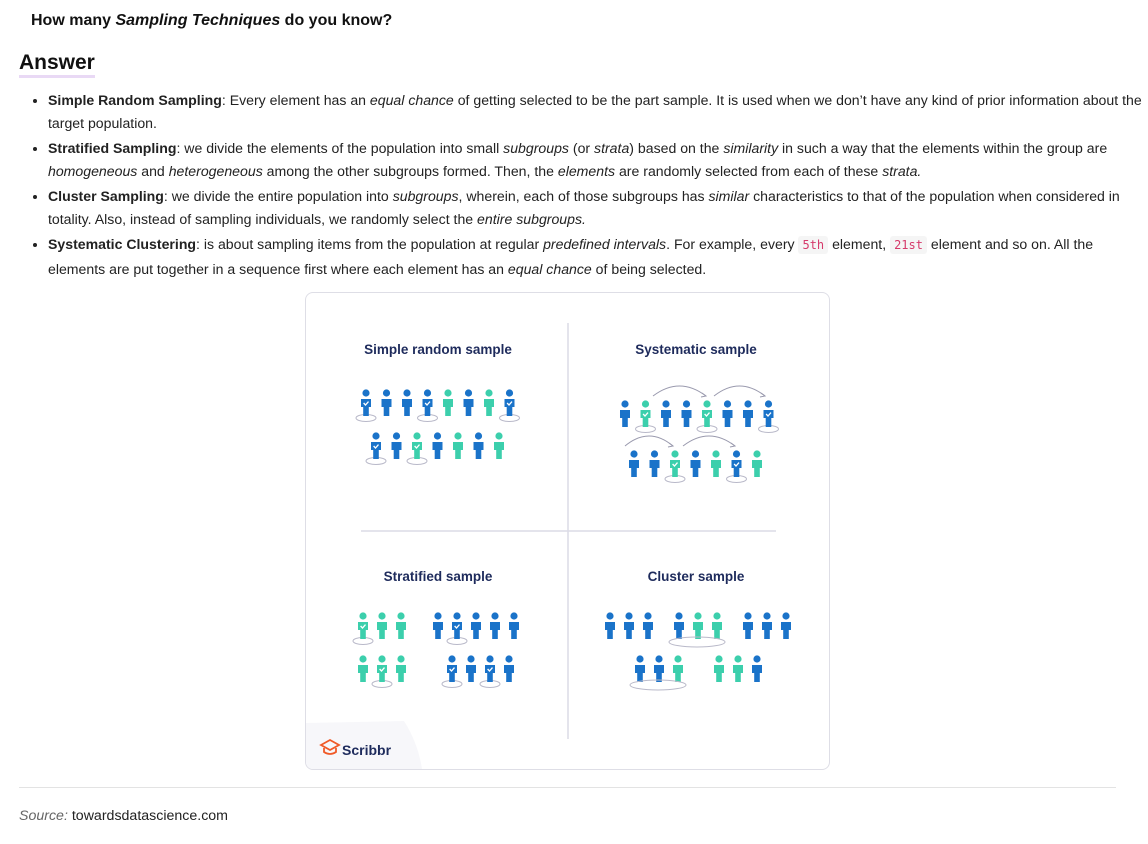 This screenshot has width=1148, height=844. What do you see at coordinates (567, 787) in the screenshot?
I see `footer-divider` at bounding box center [567, 787].